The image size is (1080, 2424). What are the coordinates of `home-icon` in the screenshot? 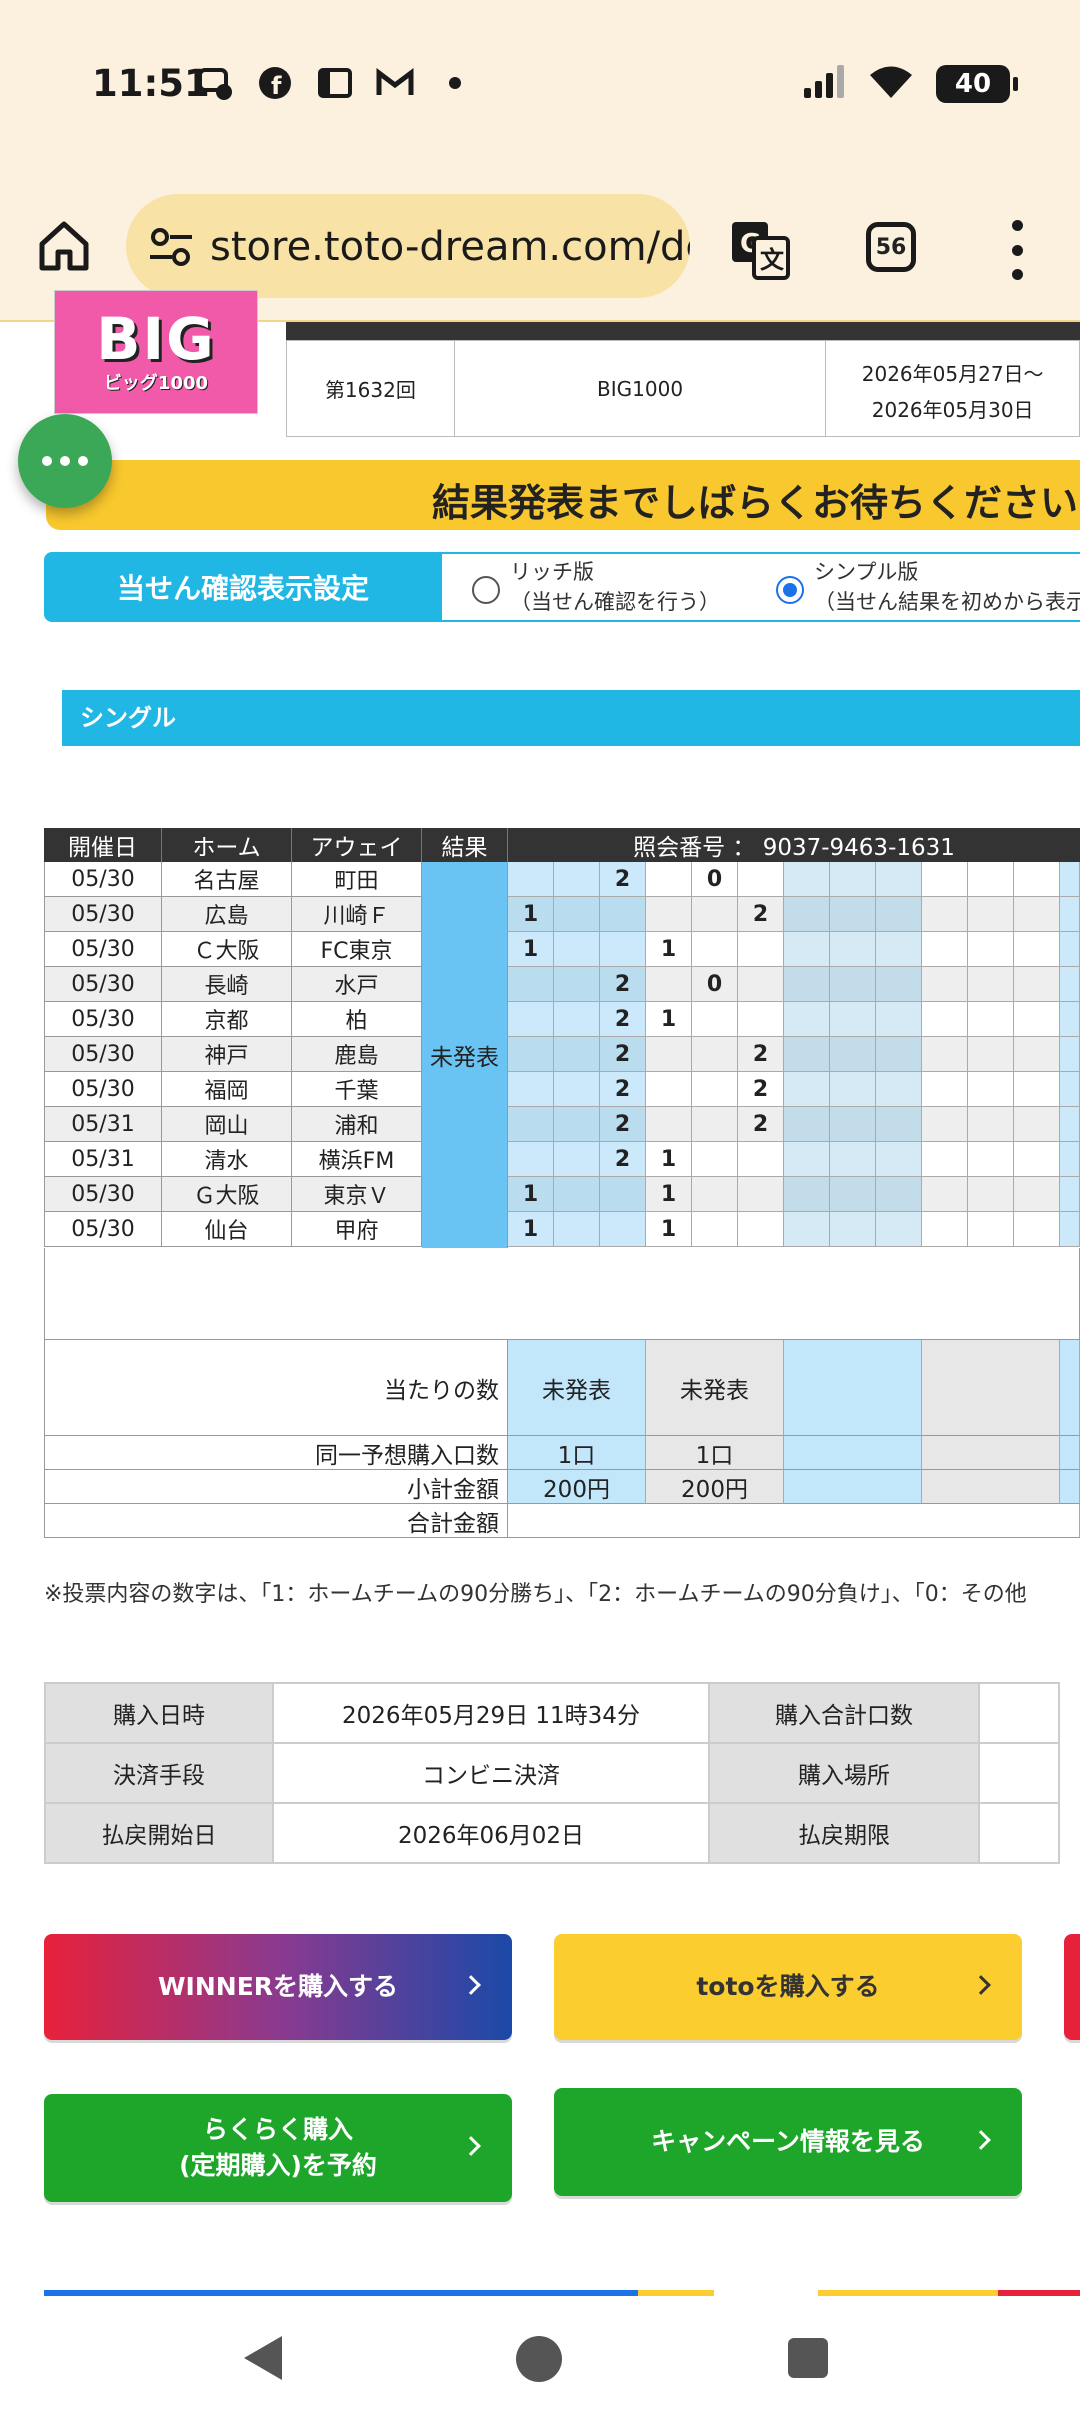 It's located at (64, 246).